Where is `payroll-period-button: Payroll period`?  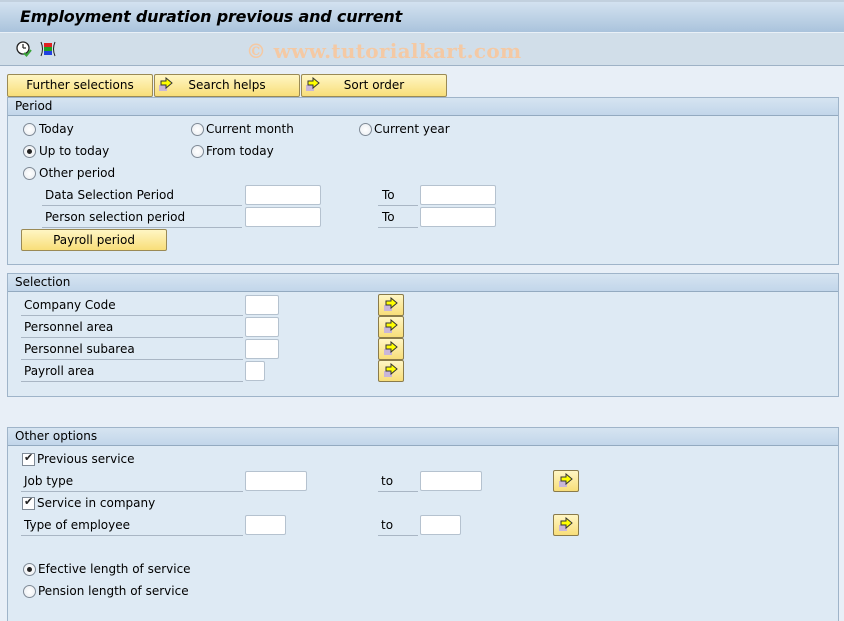 payroll-period-button: Payroll period is located at coordinates (94, 240).